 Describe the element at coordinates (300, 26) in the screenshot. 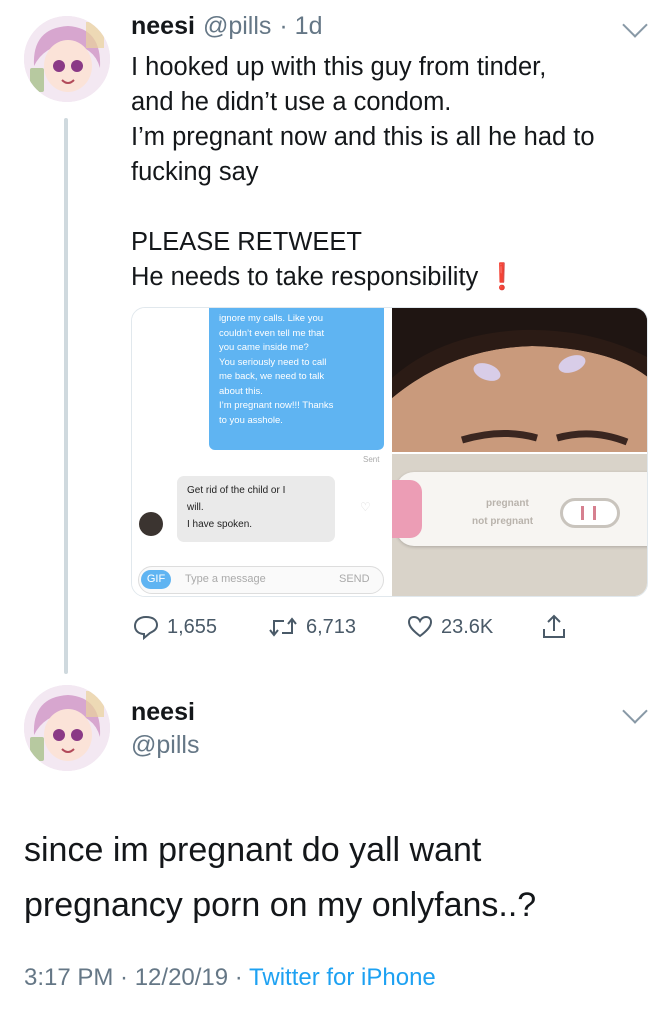

I see `tweet-time: · 1d` at that location.